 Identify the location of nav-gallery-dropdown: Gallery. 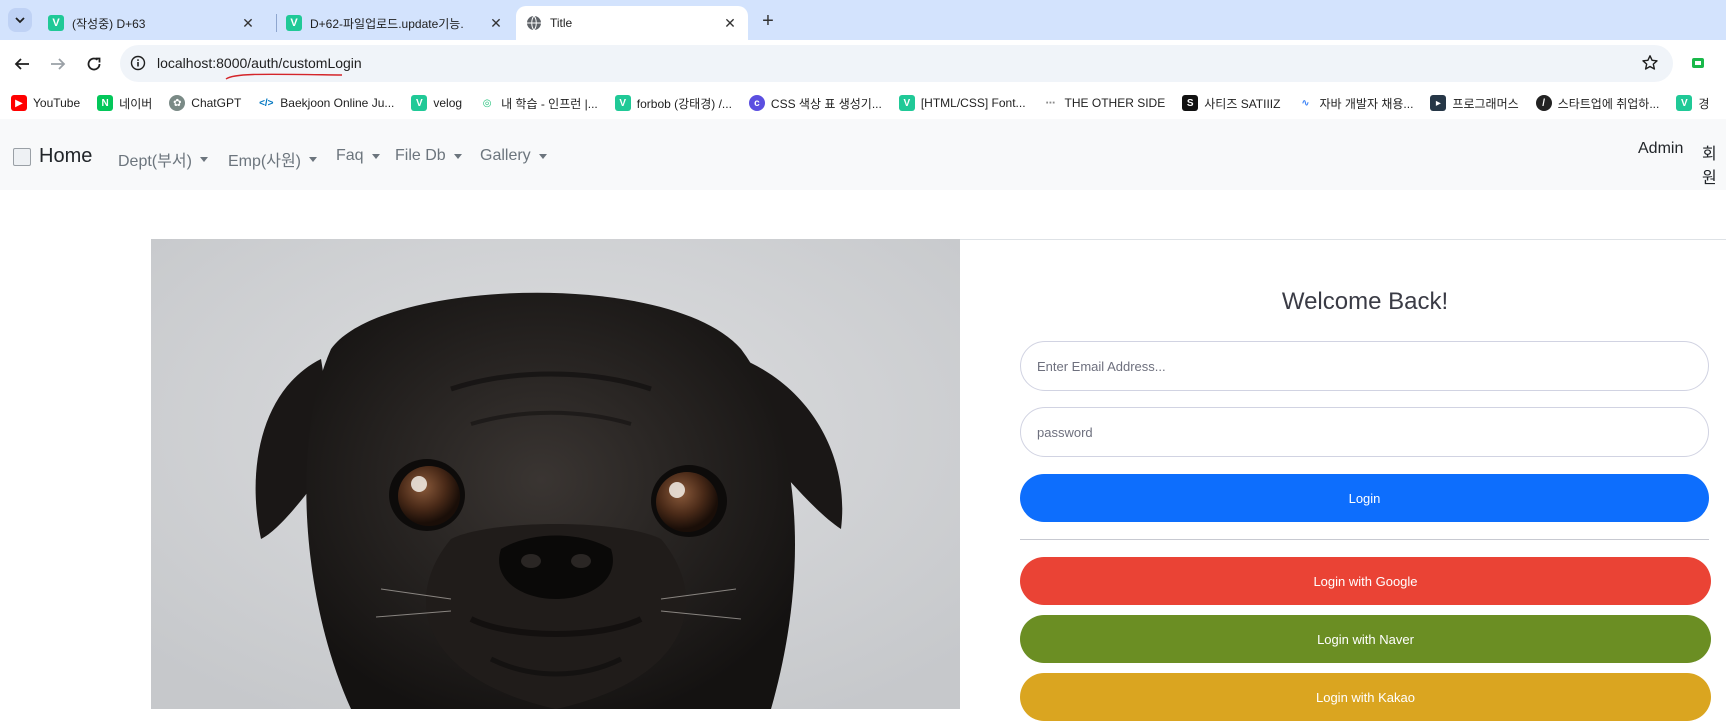
(513, 156).